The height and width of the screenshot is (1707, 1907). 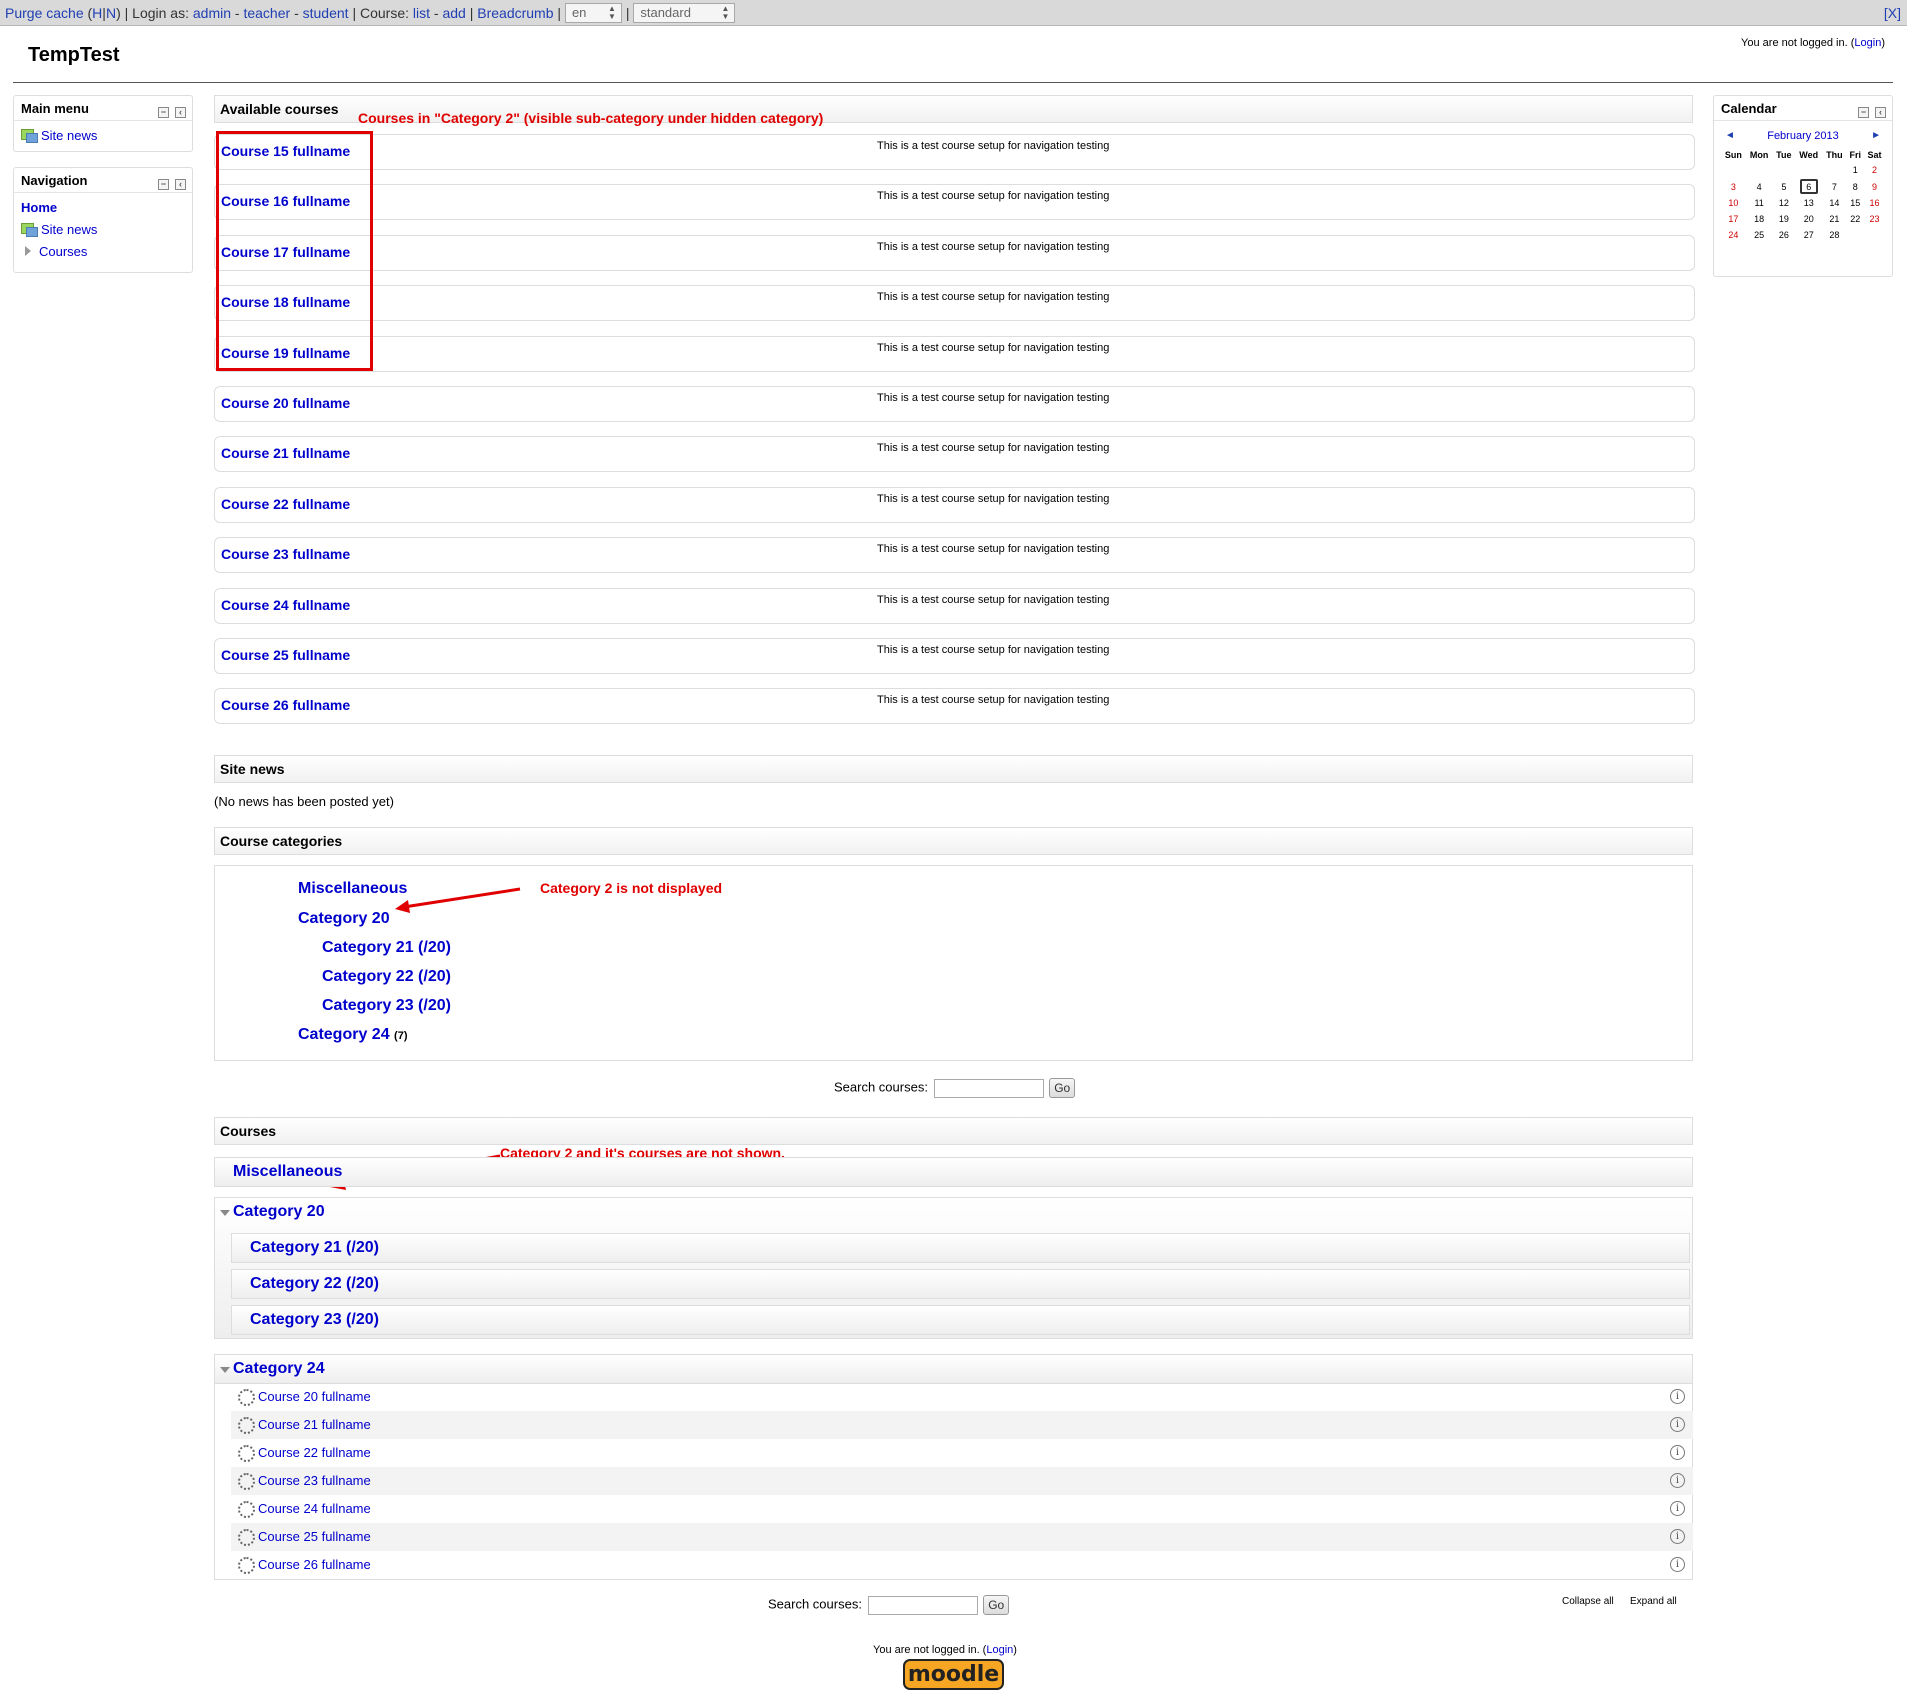 I want to click on collapse-all-link: Collapse all, so click(x=1588, y=1601).